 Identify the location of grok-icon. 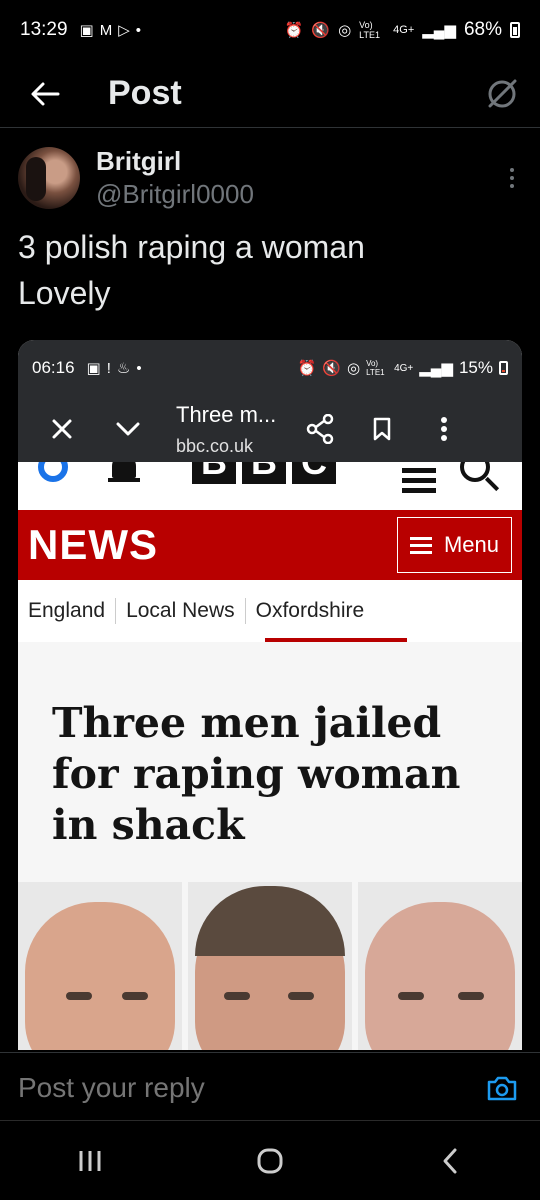
(502, 93).